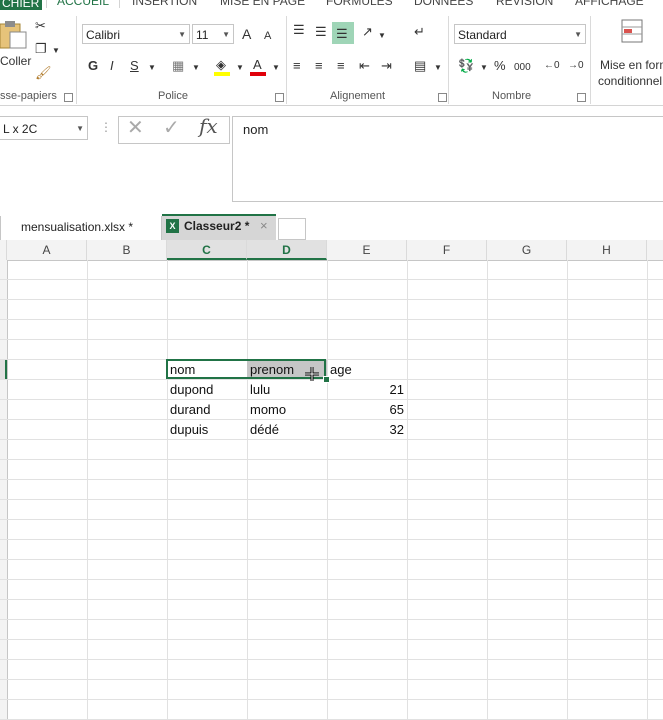 This screenshot has height=720, width=663. Describe the element at coordinates (576, 66) in the screenshot. I see `decrease-decimal-icon: →0` at that location.